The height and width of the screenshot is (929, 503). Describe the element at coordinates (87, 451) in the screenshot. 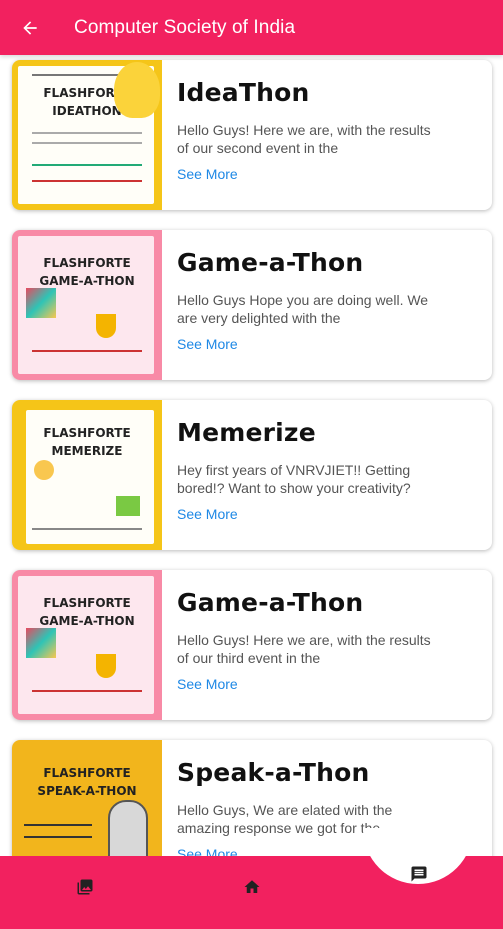

I see `poster-subheading: MEMERIZE` at that location.